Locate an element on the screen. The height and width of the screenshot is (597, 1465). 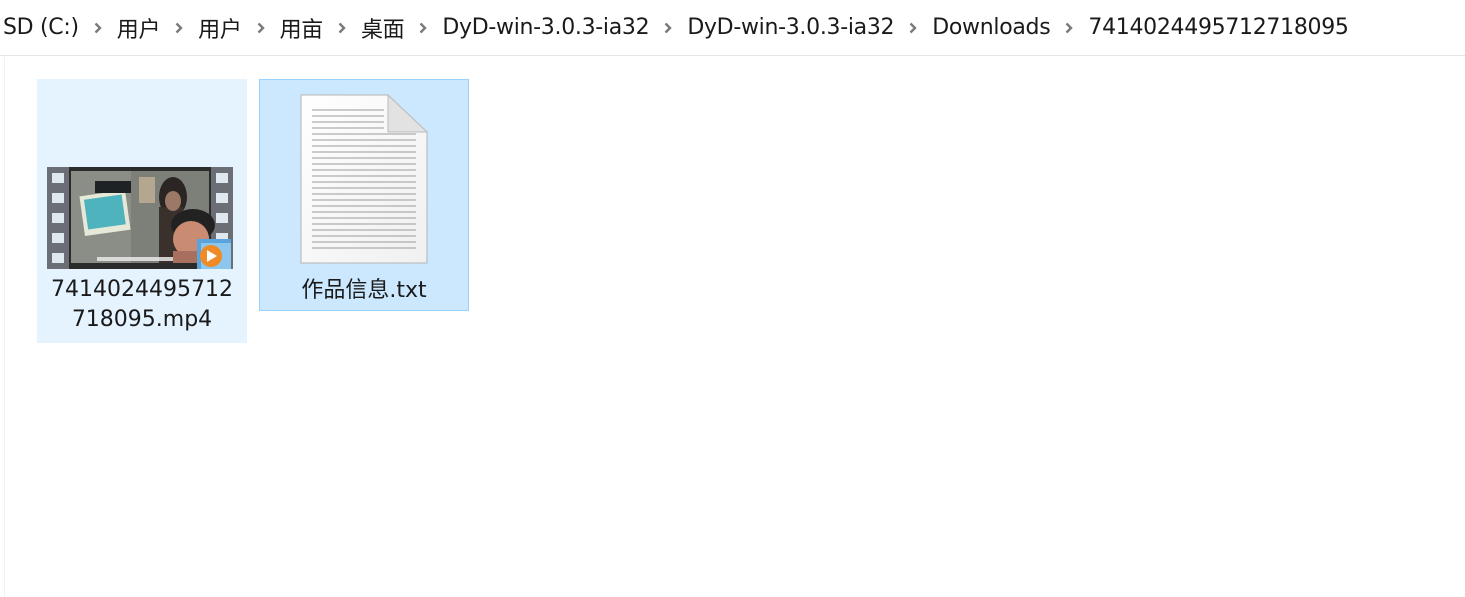
breadcrumb-item-downloads: Downloads is located at coordinates (991, 27).